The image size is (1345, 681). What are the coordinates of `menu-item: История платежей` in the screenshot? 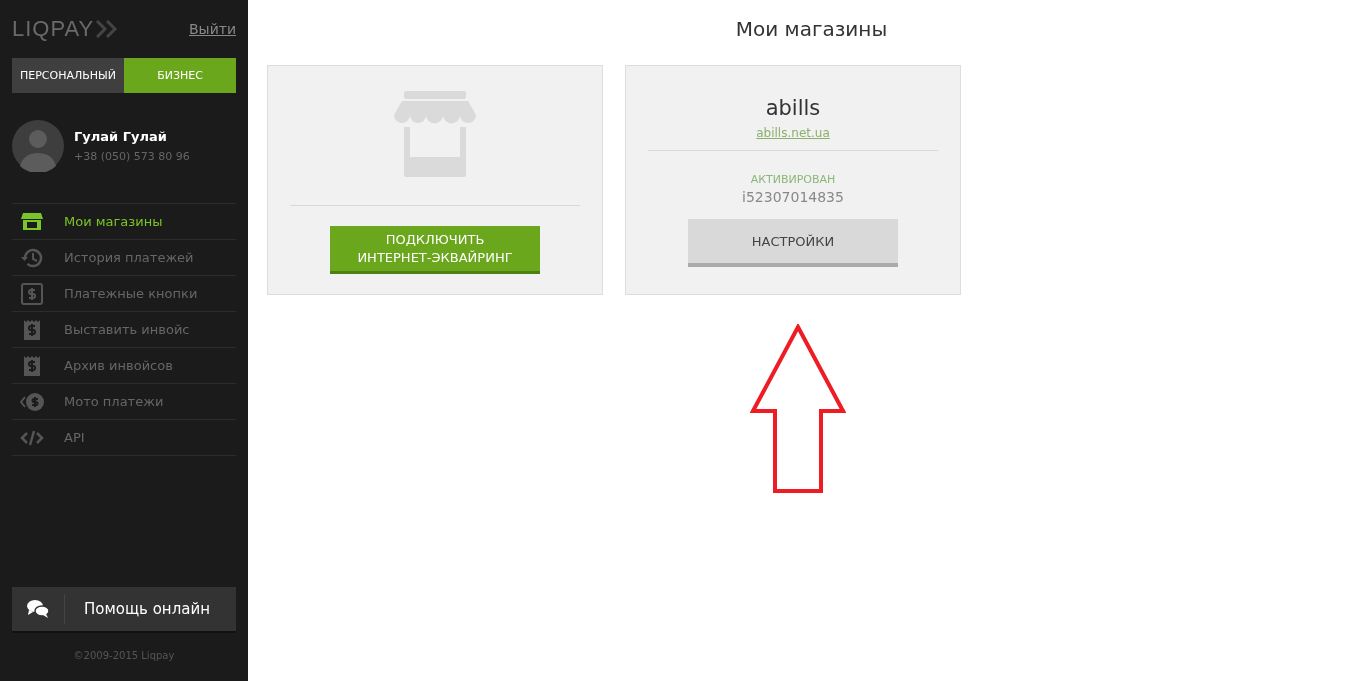 It's located at (124, 258).